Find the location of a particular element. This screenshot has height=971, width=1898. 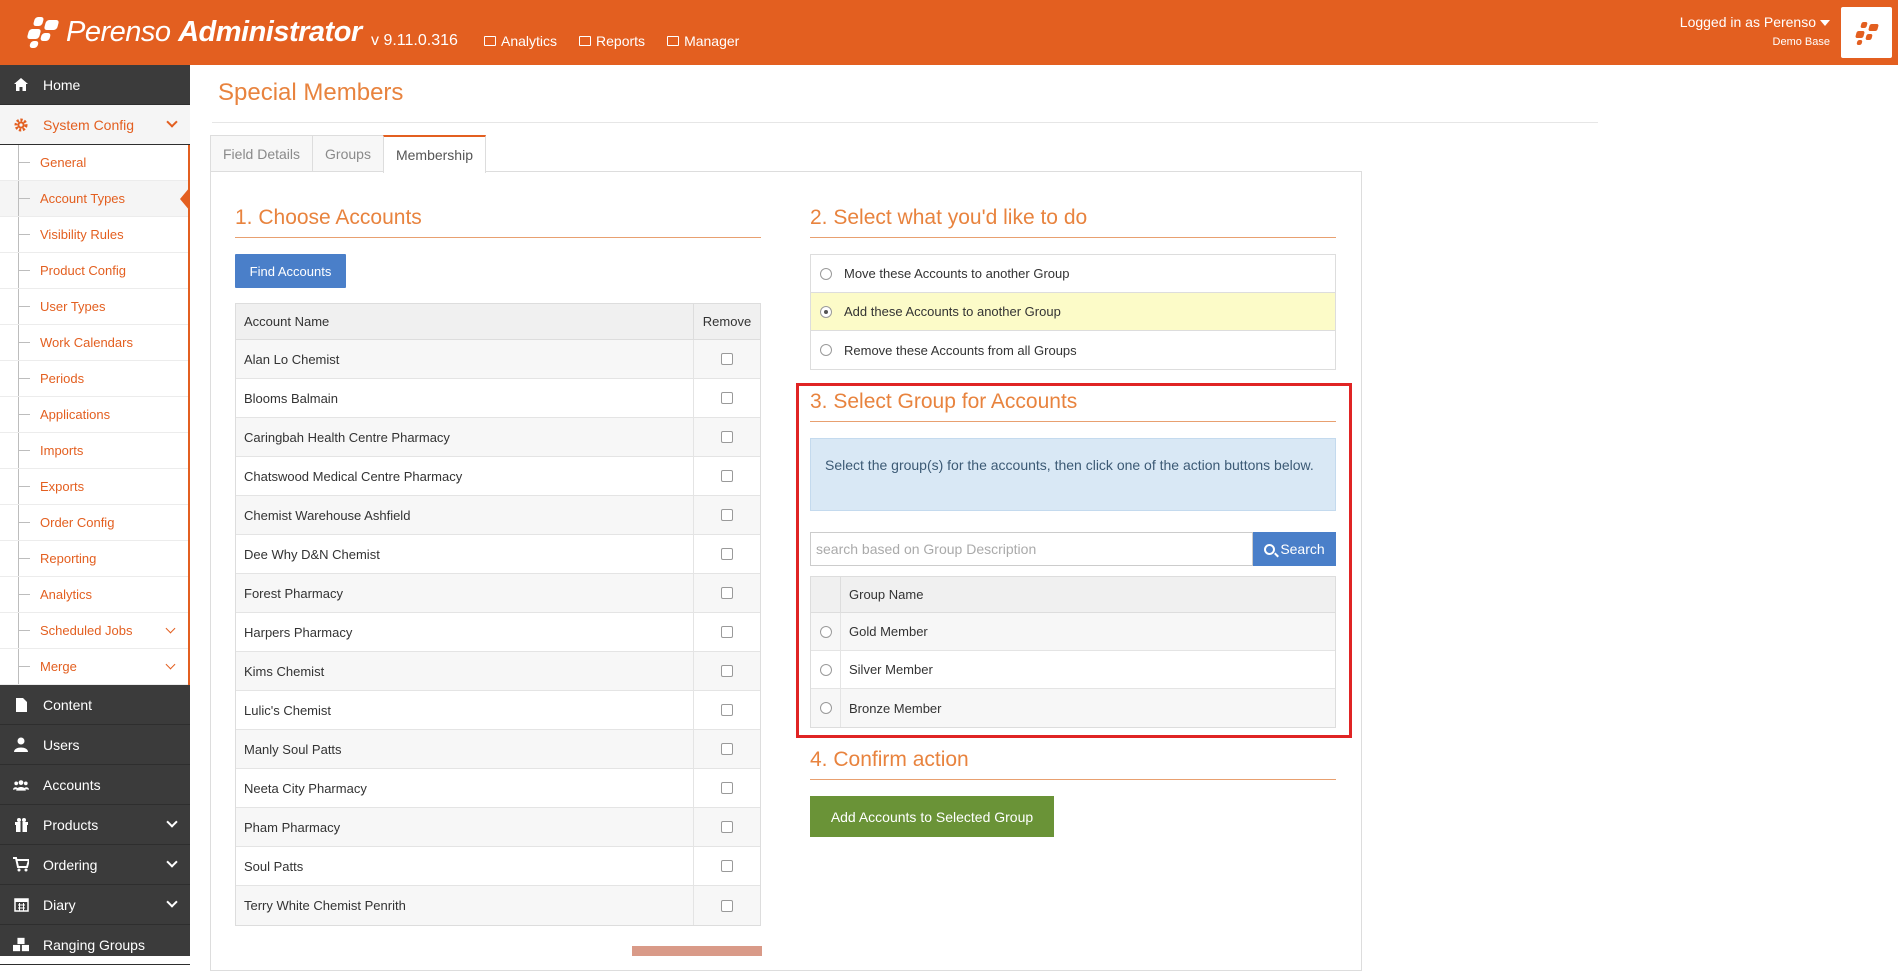

sidebar-item-diary: Diary is located at coordinates (95, 905).